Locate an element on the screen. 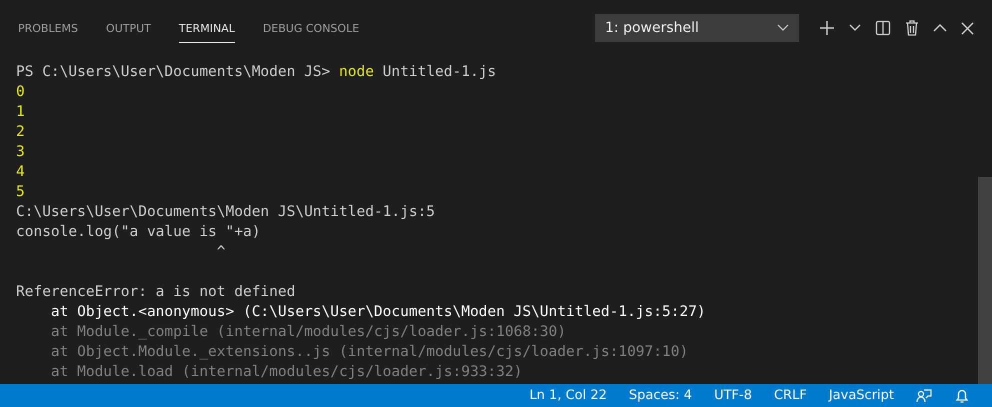  terminal-line: ^ is located at coordinates (221, 252).